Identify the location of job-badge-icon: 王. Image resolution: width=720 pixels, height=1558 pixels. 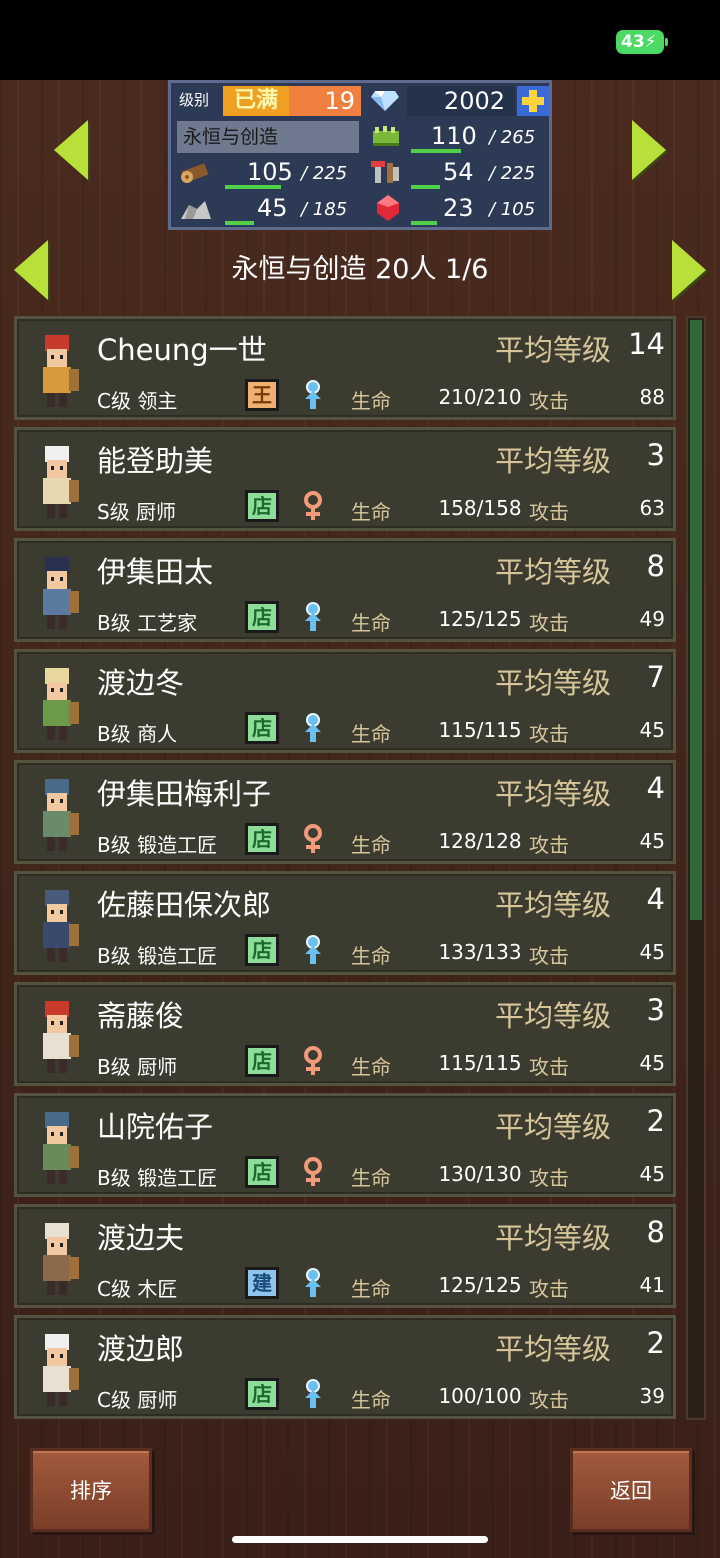
(262, 395).